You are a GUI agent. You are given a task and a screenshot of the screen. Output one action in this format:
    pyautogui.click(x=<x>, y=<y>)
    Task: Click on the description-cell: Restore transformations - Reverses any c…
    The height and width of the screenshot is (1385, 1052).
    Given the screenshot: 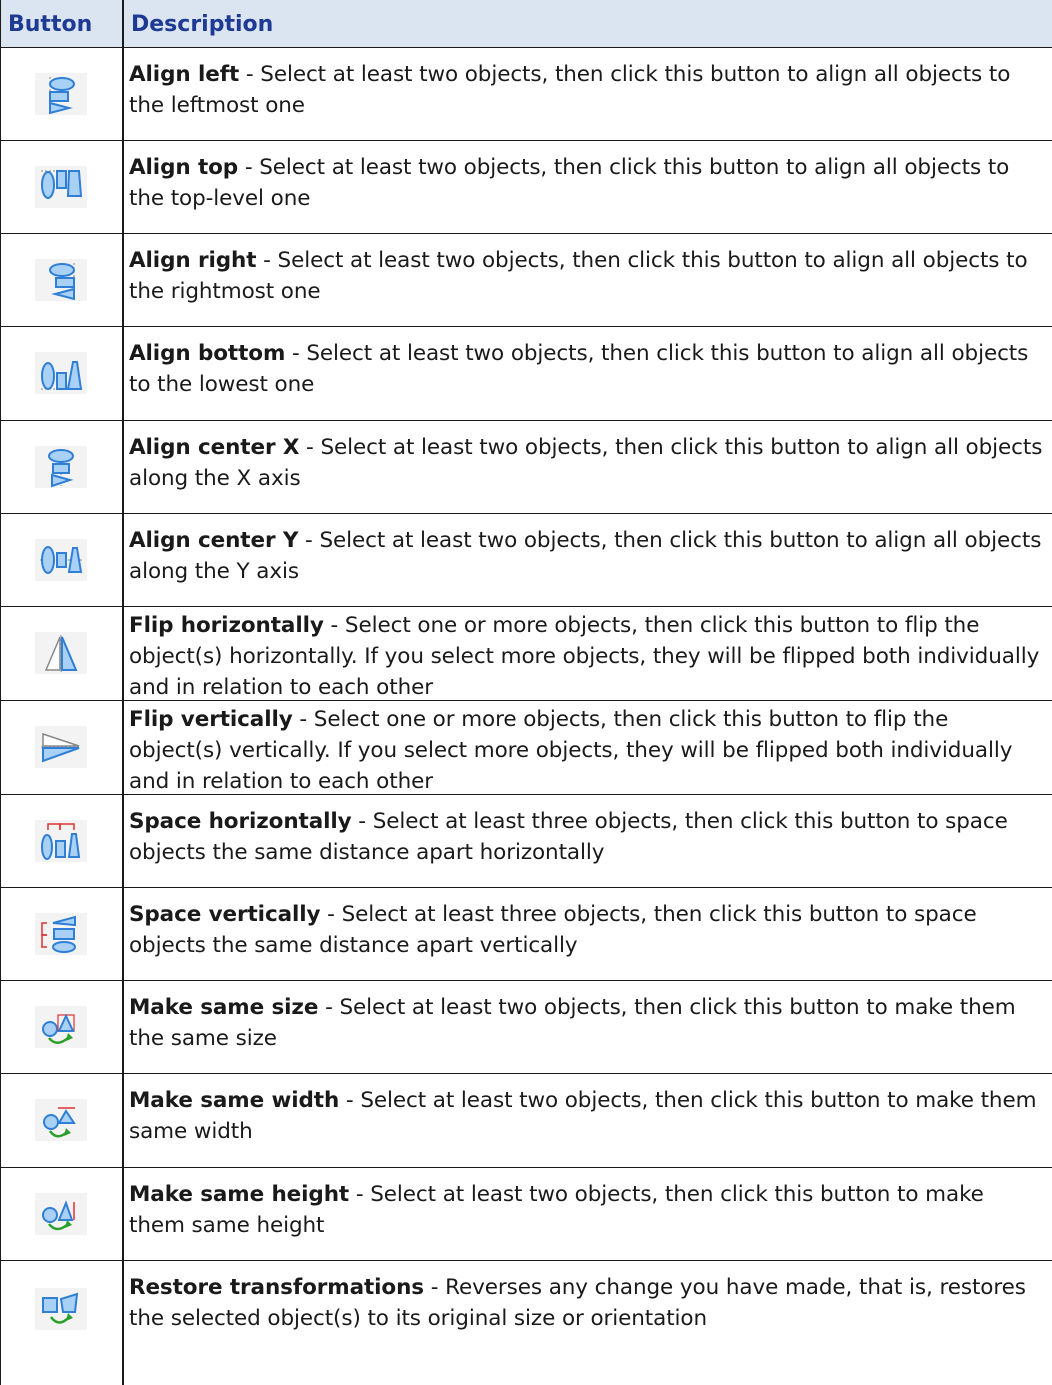 What is the action you would take?
    pyautogui.click(x=588, y=1322)
    